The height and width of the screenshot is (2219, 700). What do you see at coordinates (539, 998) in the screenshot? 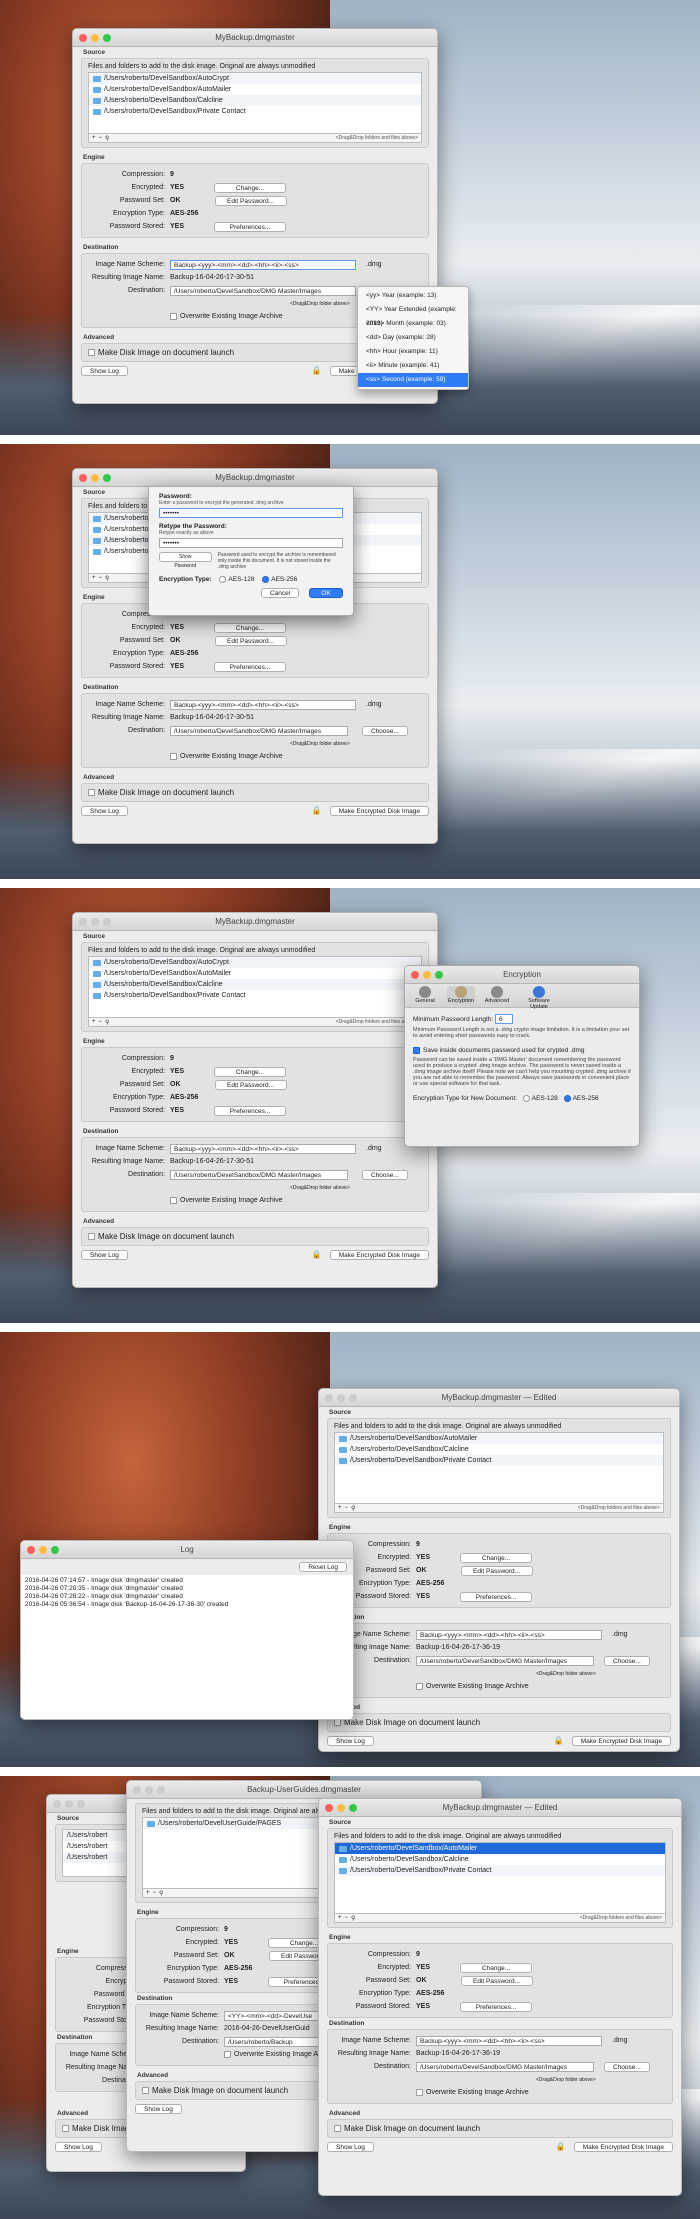
I see `tab-software-update: Software Update` at bounding box center [539, 998].